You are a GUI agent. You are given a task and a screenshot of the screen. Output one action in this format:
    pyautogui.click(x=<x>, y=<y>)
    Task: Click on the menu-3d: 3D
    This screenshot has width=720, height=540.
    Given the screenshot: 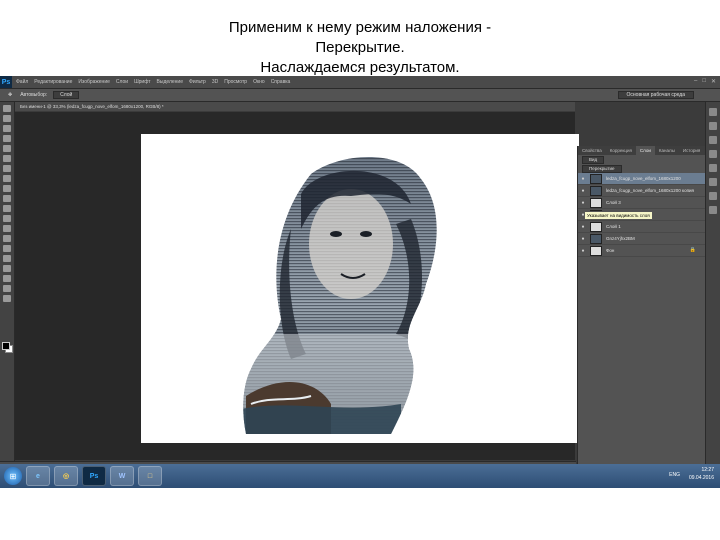 What is the action you would take?
    pyautogui.click(x=215, y=82)
    